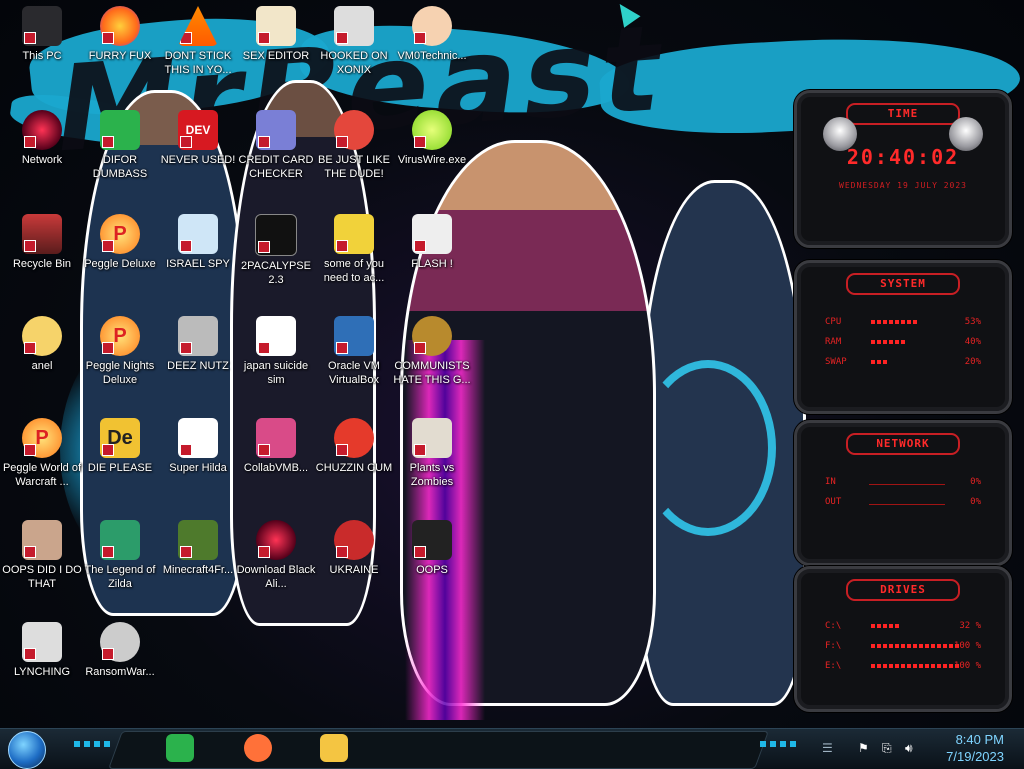 This screenshot has height=769, width=1024. I want to click on desktop-icon-label: CHUZZIN CUM, so click(354, 468).